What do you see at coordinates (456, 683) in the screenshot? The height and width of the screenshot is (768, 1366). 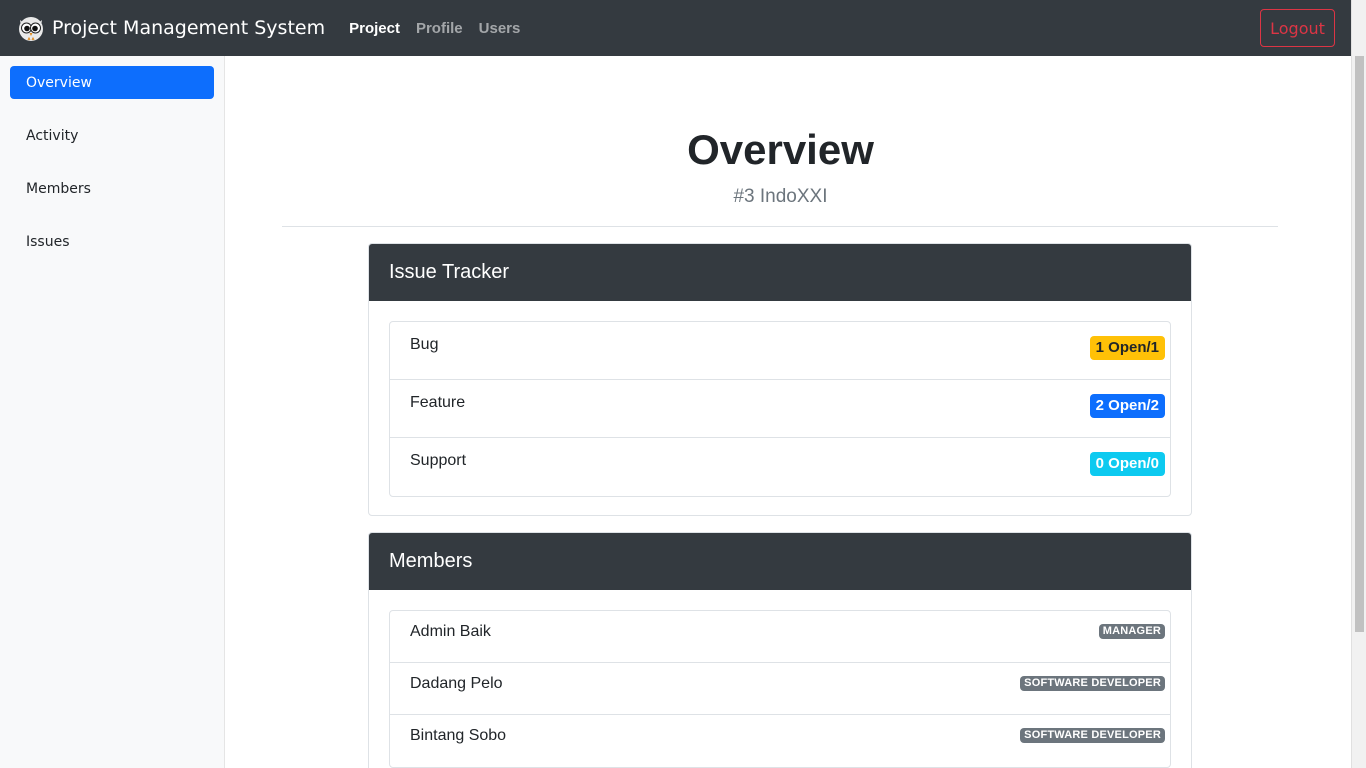 I see `member-name: Dadang Pelo` at bounding box center [456, 683].